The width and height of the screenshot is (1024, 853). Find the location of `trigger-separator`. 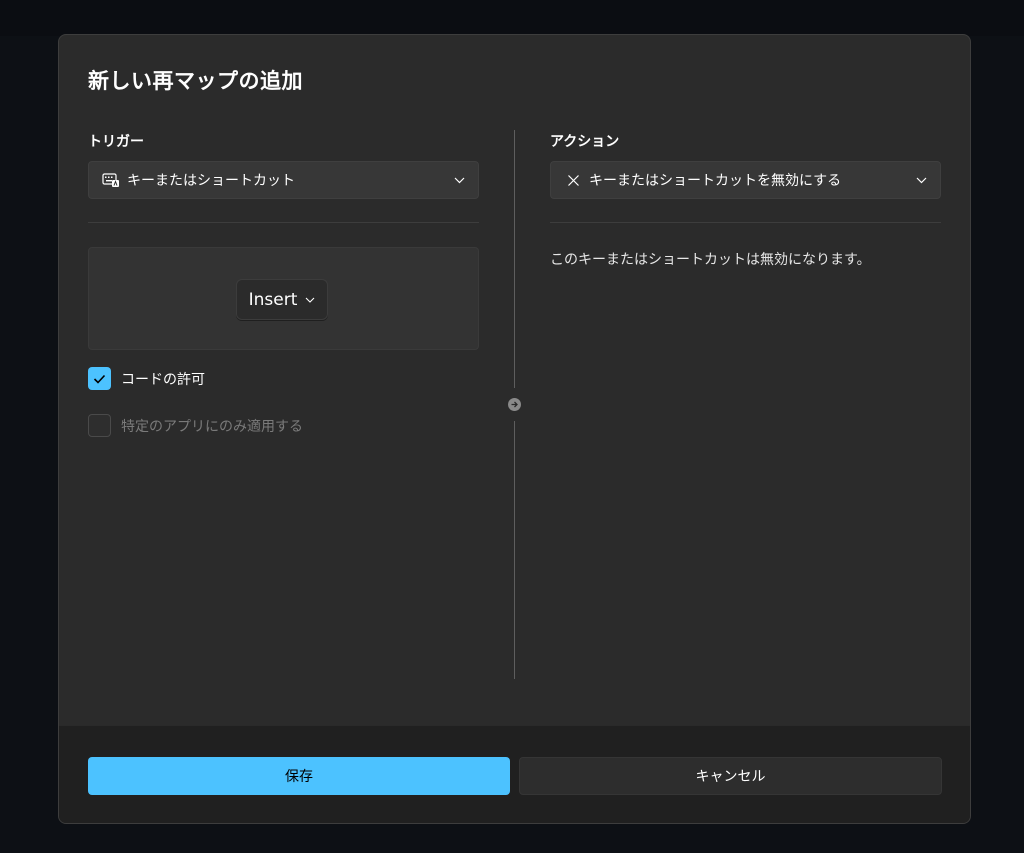

trigger-separator is located at coordinates (283, 222).